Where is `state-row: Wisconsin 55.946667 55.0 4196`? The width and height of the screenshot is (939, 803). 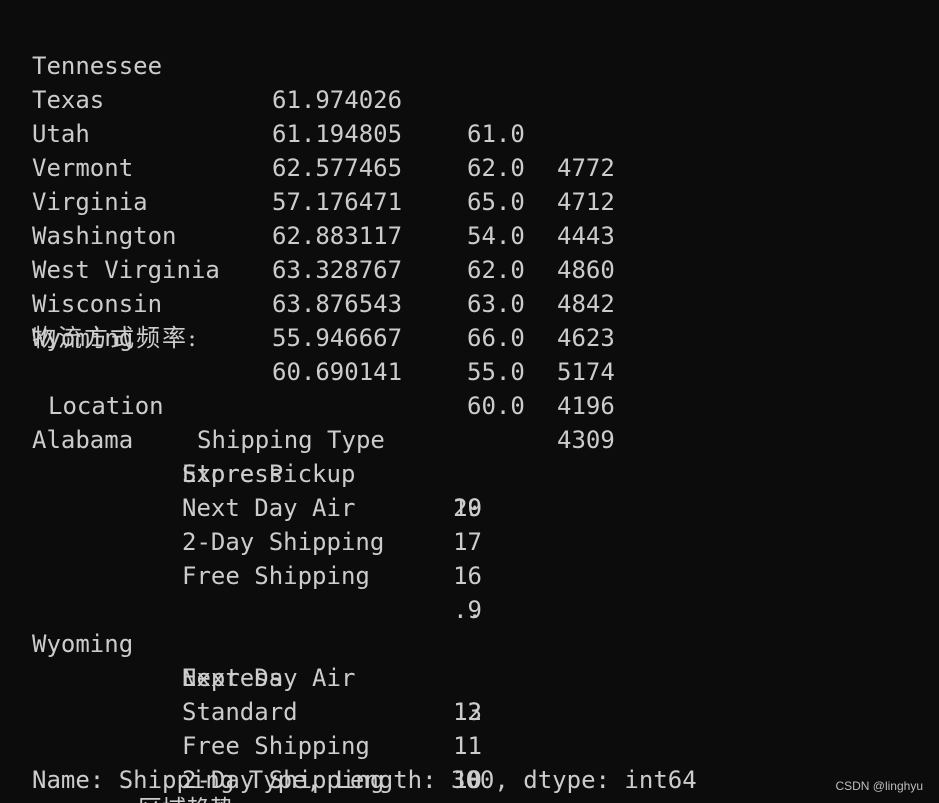
state-row: Wisconsin 55.946667 55.0 4196 is located at coordinates (323, 336).